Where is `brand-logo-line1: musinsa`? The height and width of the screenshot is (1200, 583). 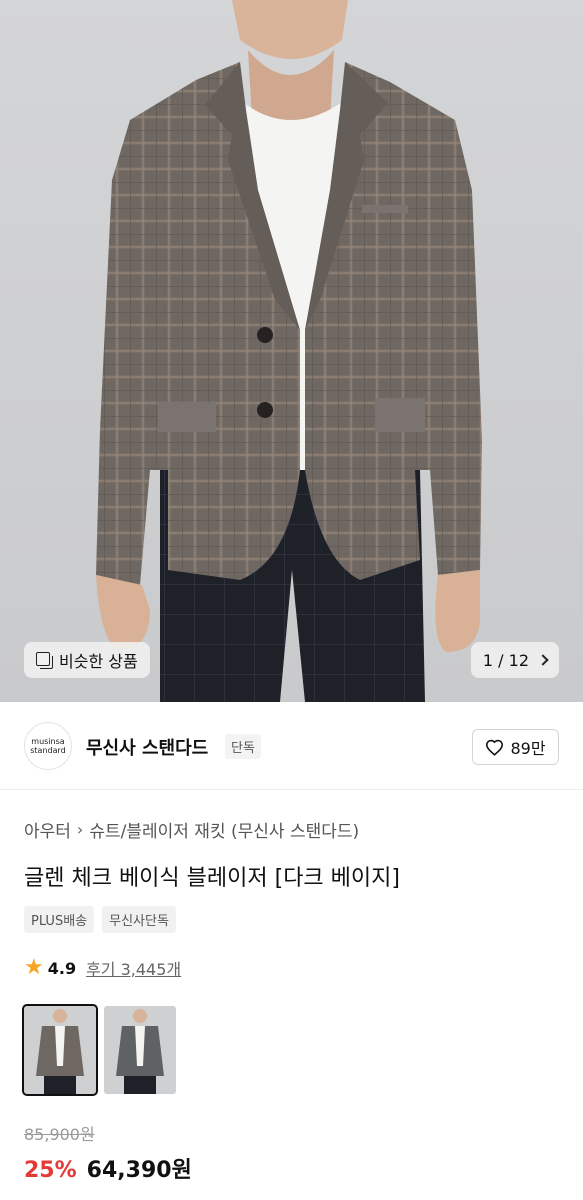 brand-logo-line1: musinsa is located at coordinates (48, 741).